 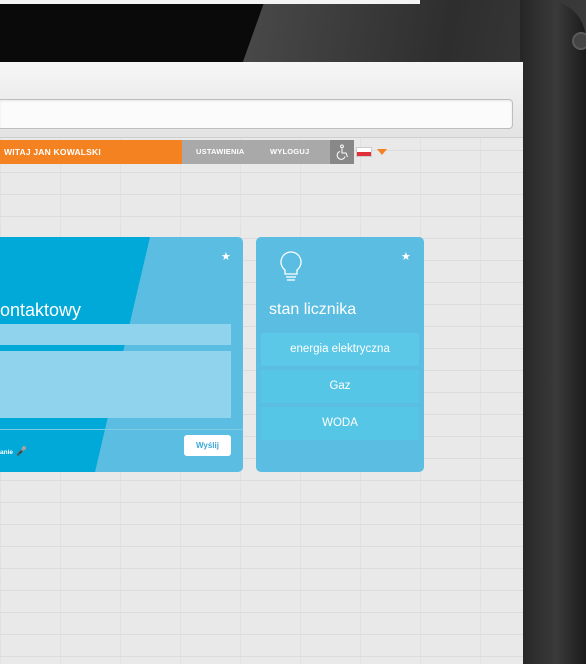 I want to click on browser-toolbar, so click(x=261, y=100).